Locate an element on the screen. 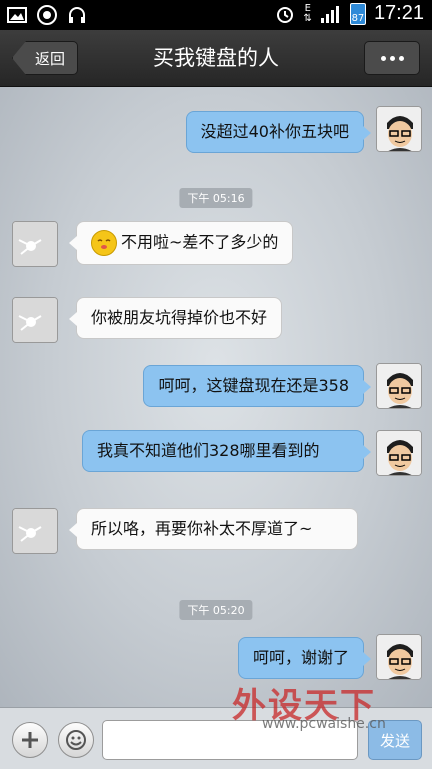 The height and width of the screenshot is (769, 432). message-bubble-incoming: 不用啦~差不了多少的 is located at coordinates (181, 243).